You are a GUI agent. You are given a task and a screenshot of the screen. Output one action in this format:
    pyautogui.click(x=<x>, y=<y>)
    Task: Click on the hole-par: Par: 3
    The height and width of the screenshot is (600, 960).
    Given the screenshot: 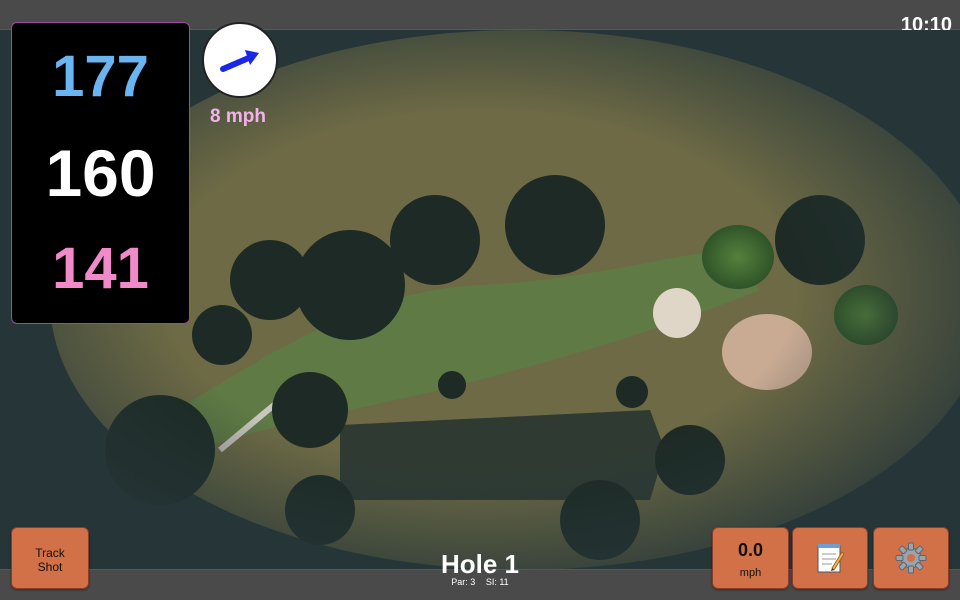 What is the action you would take?
    pyautogui.click(x=463, y=582)
    